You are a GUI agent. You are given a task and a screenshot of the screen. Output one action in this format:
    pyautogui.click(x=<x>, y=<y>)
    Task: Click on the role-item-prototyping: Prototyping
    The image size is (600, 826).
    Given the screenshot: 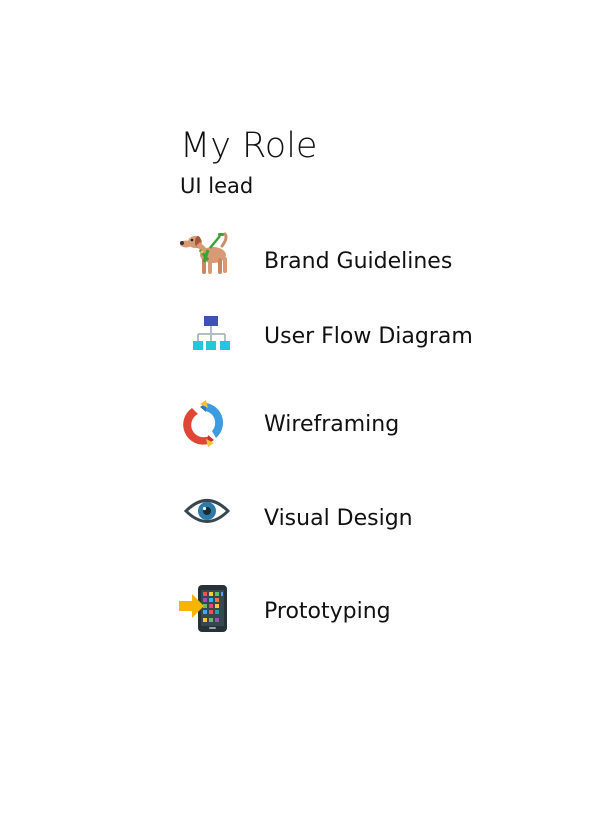 What is the action you would take?
    pyautogui.click(x=348, y=608)
    